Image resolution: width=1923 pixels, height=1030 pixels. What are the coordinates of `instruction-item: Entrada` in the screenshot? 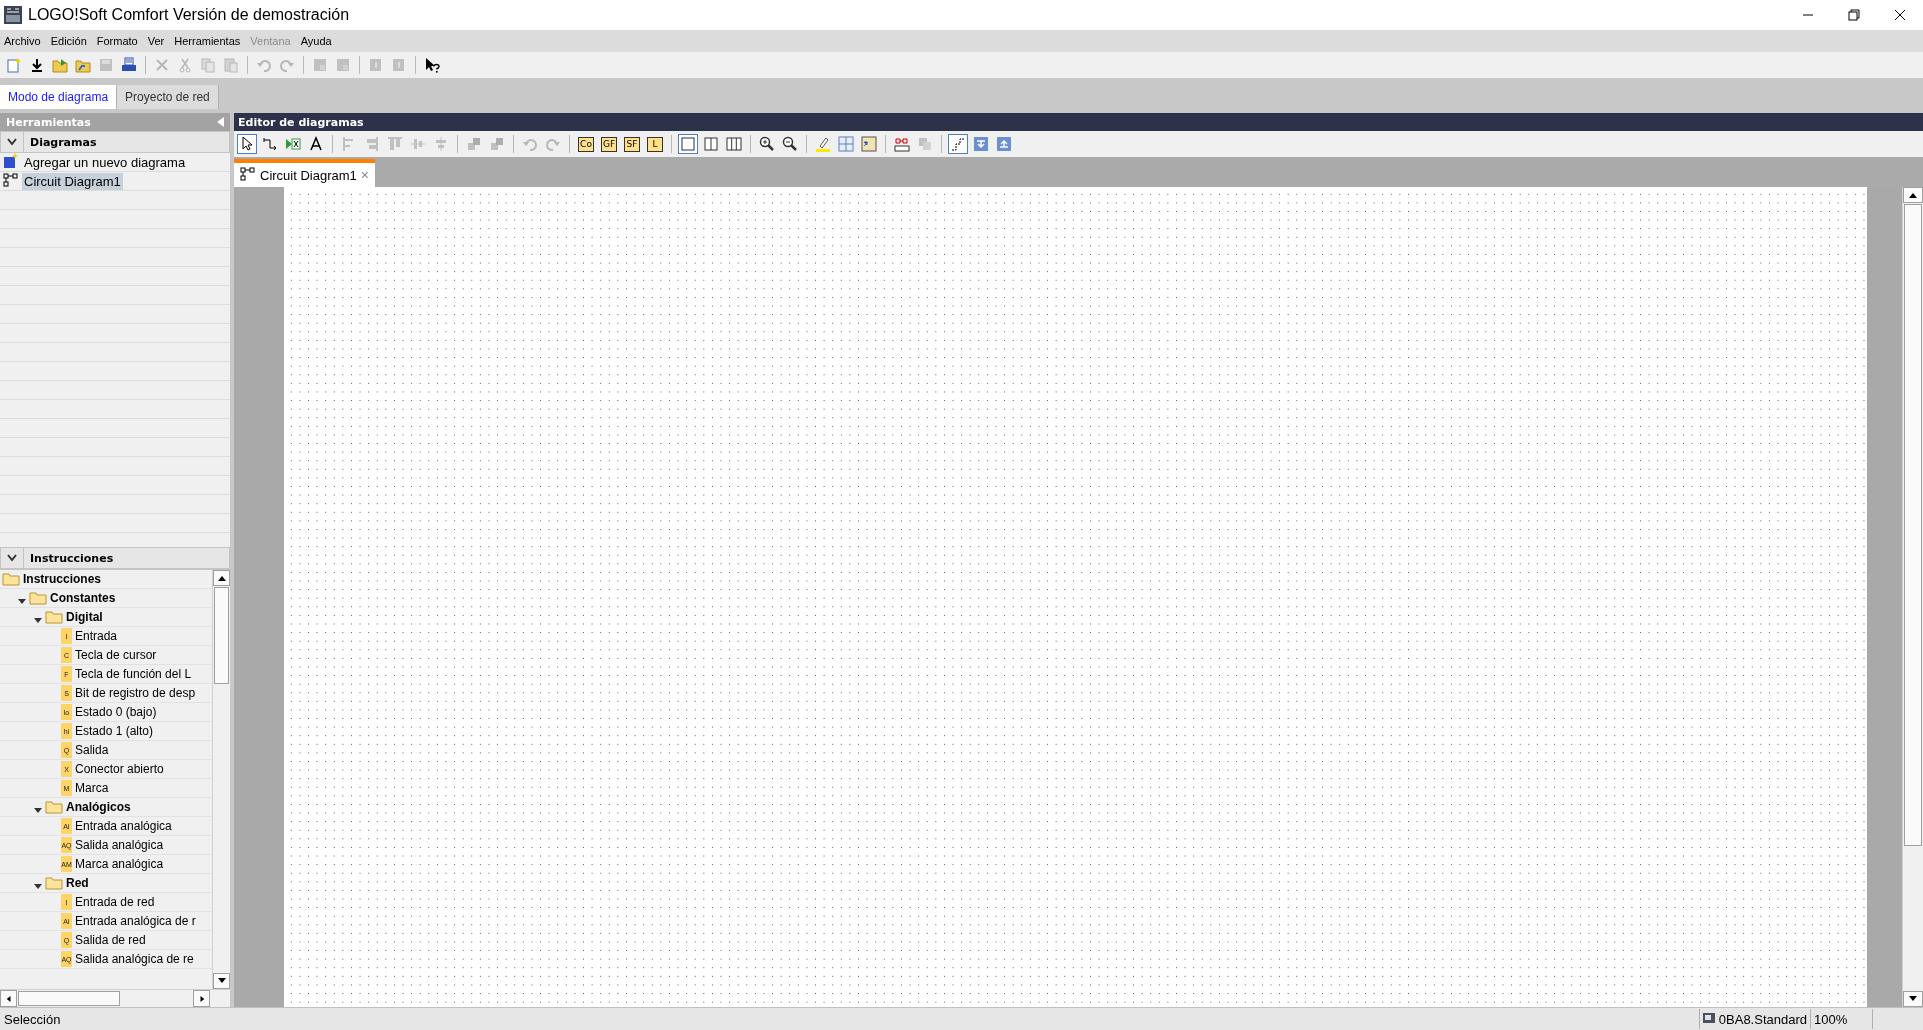 It's located at (96, 636).